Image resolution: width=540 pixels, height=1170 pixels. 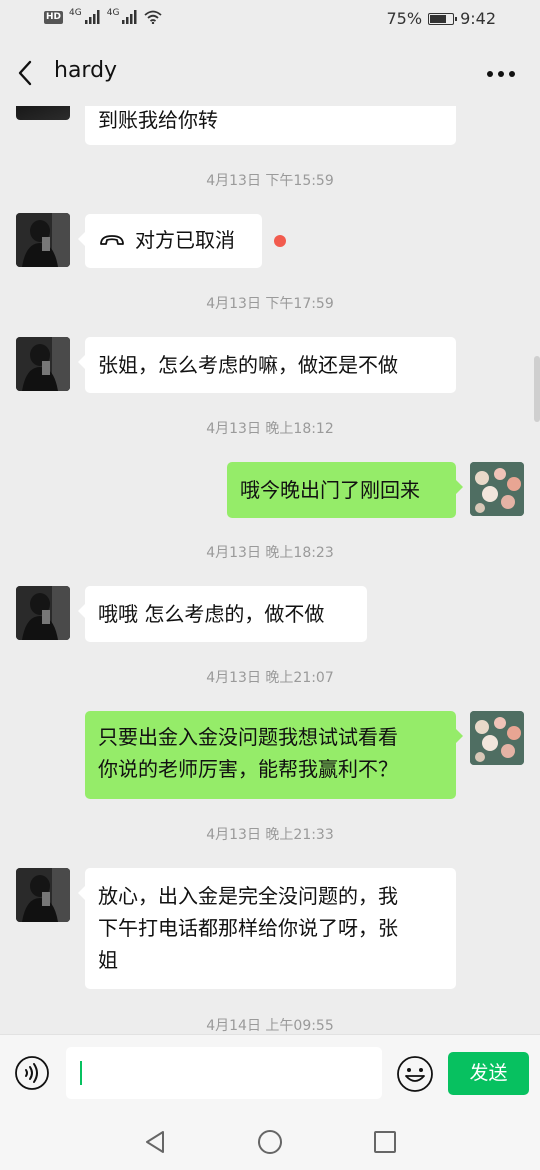 I want to click on triangle-back-icon, so click(x=155, y=1142).